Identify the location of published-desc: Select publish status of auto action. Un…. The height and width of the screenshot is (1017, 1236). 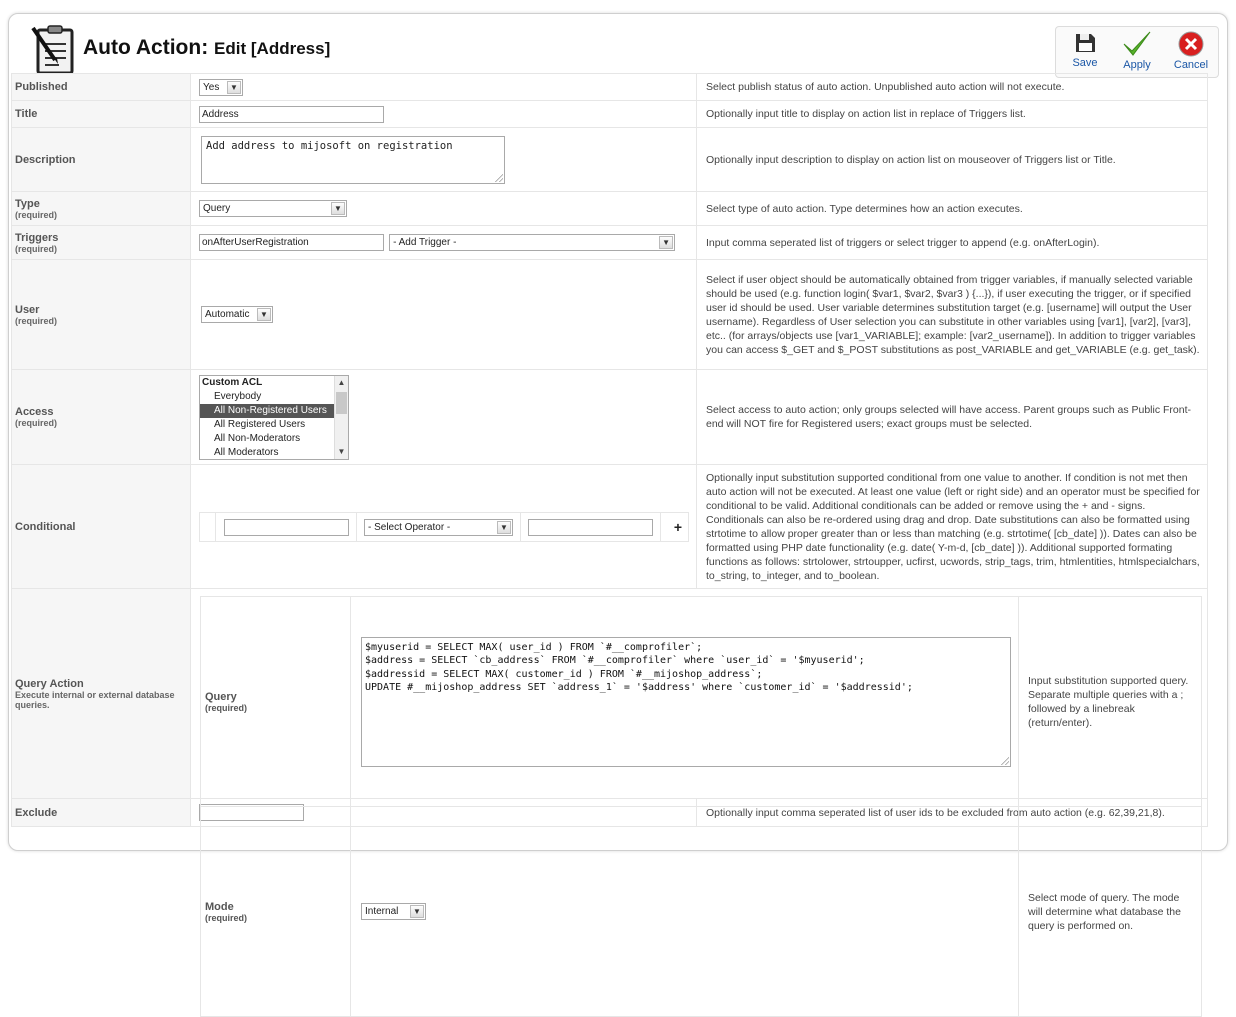
(952, 87).